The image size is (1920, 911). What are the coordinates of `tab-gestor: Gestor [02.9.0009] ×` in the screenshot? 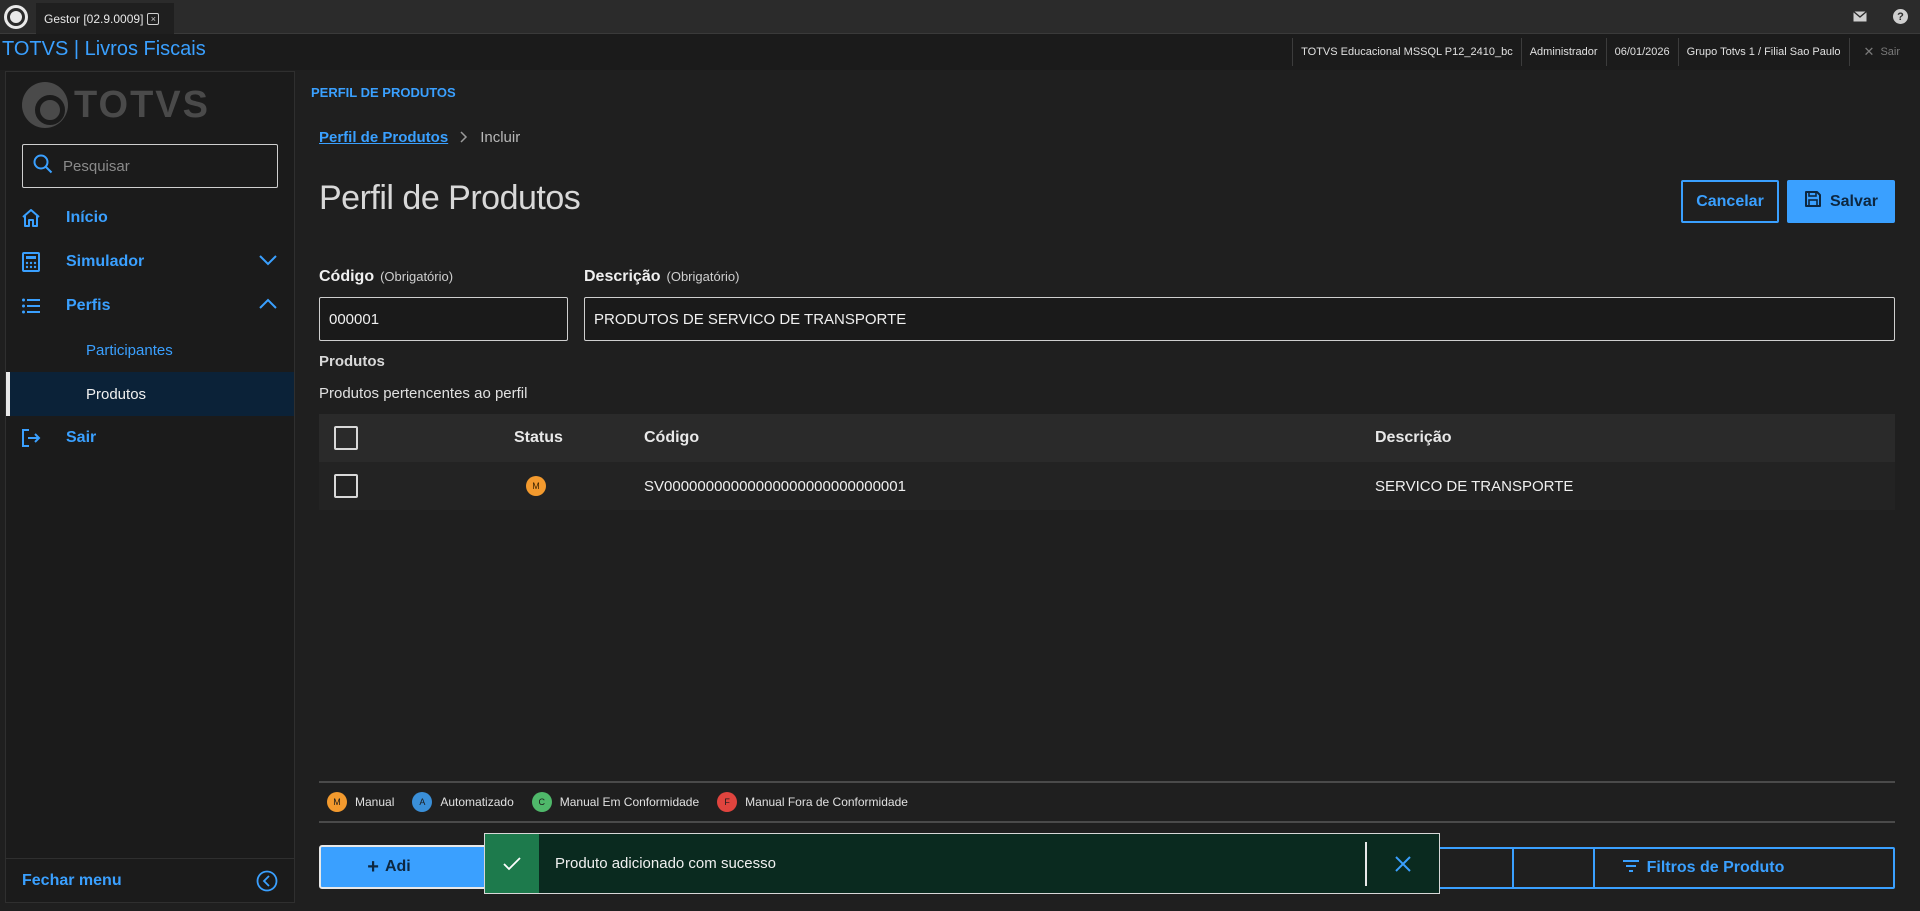 It's located at (105, 18).